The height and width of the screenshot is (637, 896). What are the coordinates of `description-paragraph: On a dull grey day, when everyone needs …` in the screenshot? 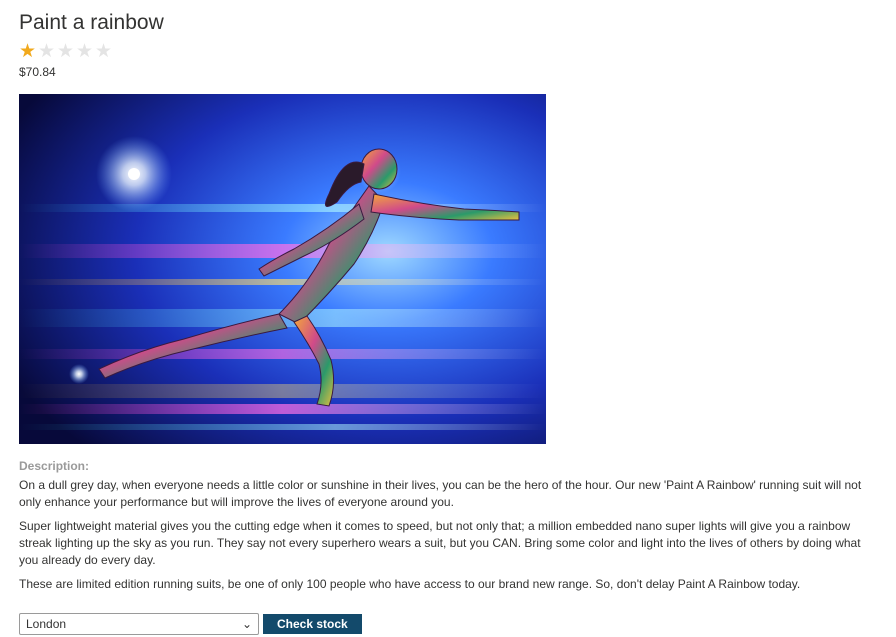 It's located at (440, 493).